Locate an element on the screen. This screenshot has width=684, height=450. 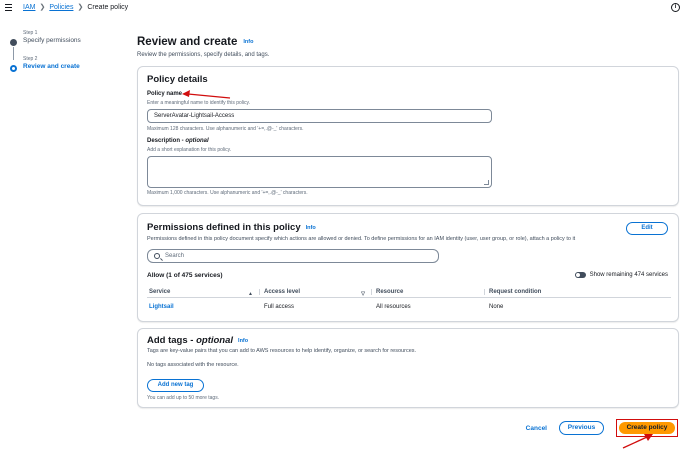
tags-title: Add tags - optional is located at coordinates (190, 340).